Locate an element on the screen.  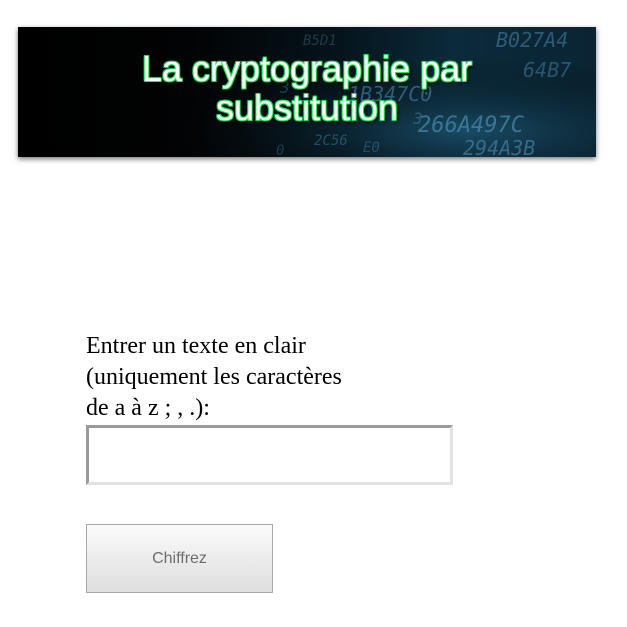
page-title: La cryptographie par substitution is located at coordinates (307, 88).